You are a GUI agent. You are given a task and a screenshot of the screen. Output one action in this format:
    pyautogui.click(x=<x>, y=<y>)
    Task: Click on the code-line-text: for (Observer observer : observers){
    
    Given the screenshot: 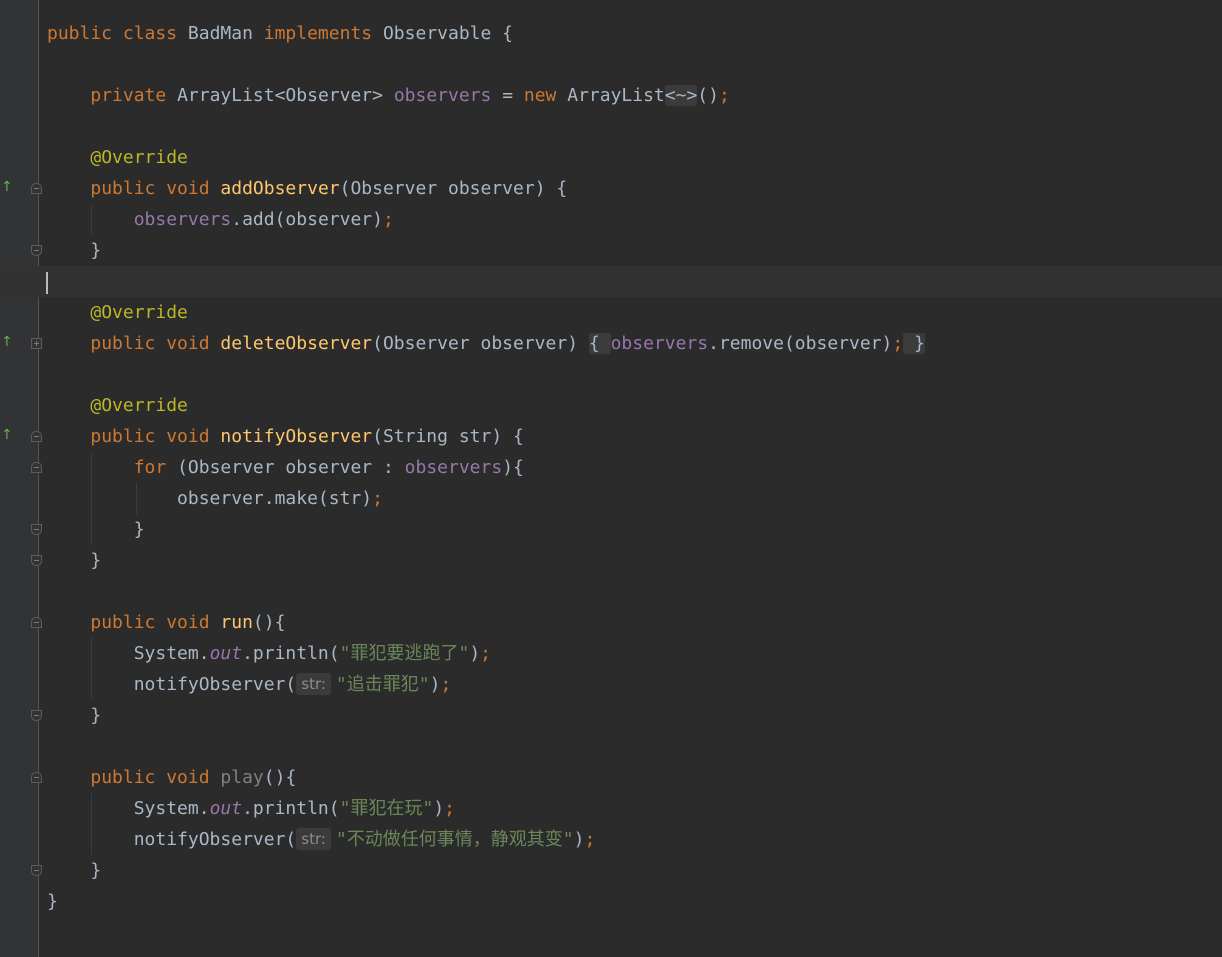 What is the action you would take?
    pyautogui.click(x=285, y=467)
    